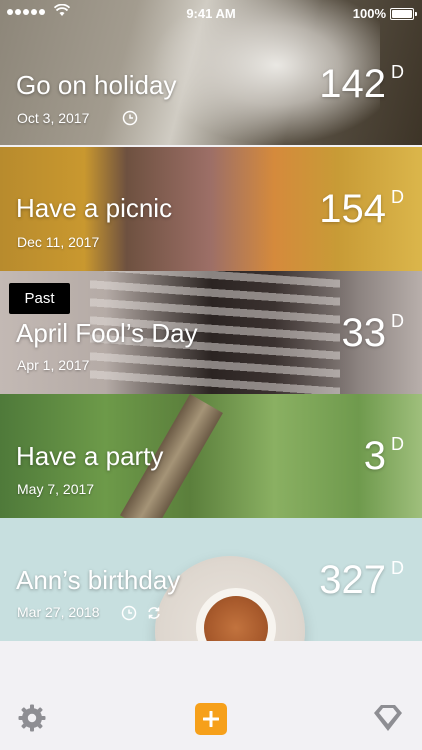  What do you see at coordinates (352, 209) in the screenshot?
I see `days-count: 154` at bounding box center [352, 209].